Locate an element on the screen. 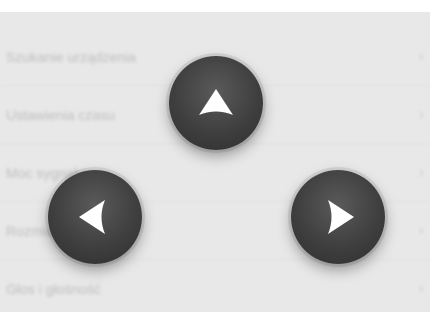  menu-item-label: Szukanie urządzenia is located at coordinates (71, 56).